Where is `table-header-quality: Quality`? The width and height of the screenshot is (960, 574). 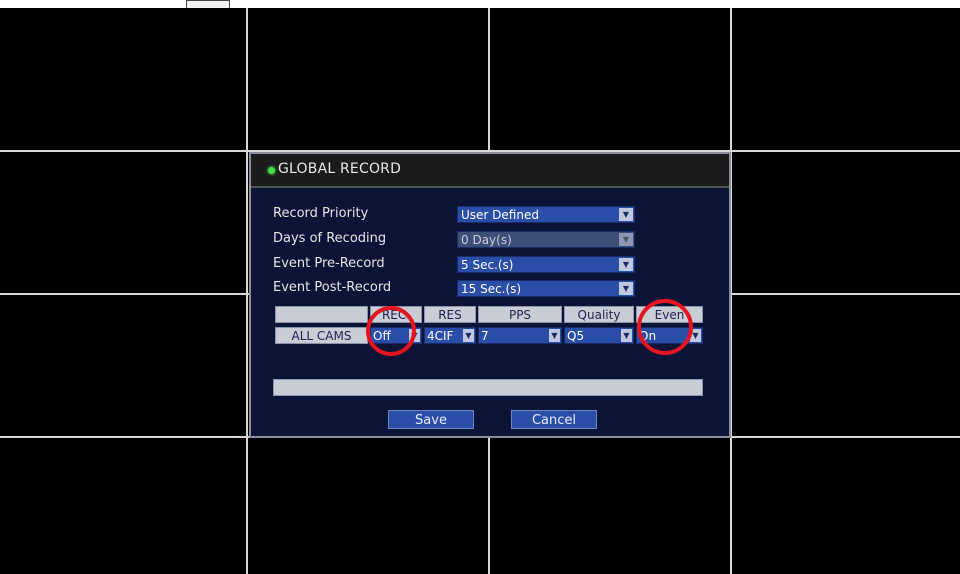
table-header-quality: Quality is located at coordinates (599, 314).